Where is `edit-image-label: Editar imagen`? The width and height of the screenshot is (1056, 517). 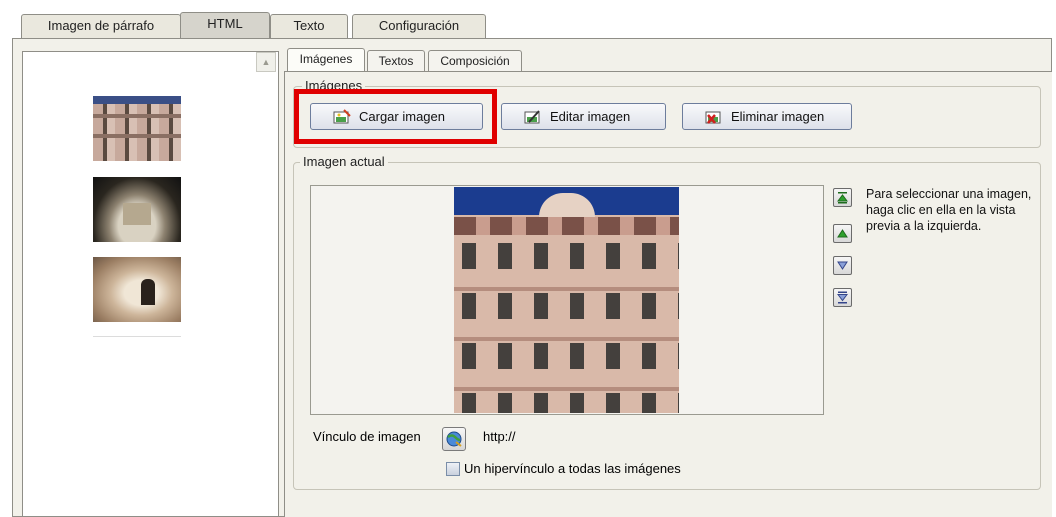 edit-image-label: Editar imagen is located at coordinates (590, 116).